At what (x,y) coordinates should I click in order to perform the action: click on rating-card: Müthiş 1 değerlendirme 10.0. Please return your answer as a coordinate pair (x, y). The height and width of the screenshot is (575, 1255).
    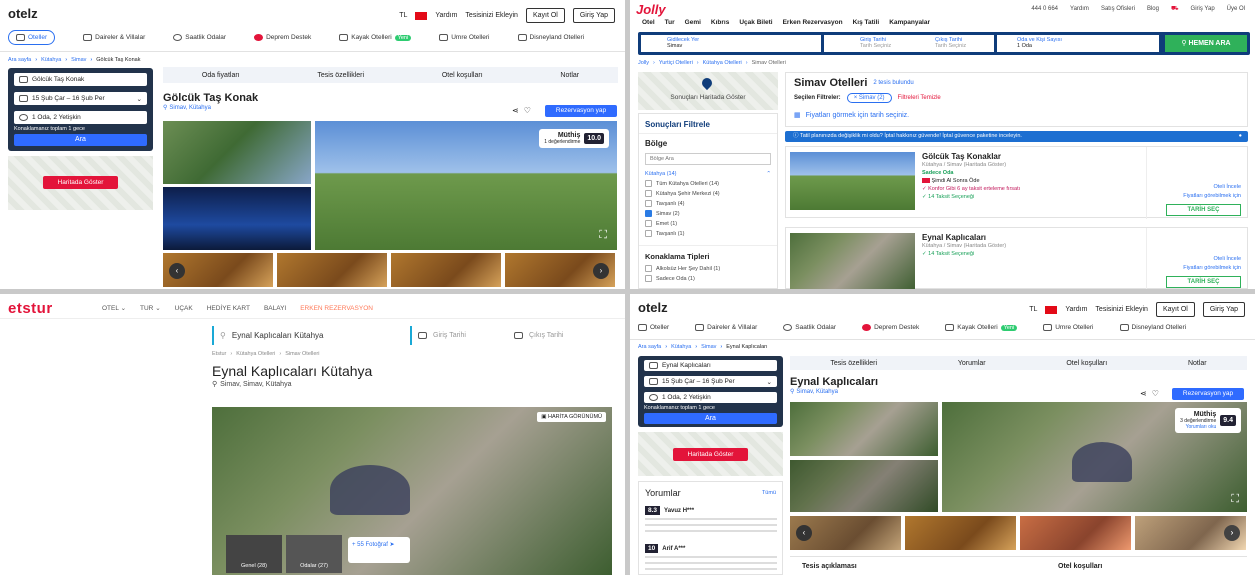
    Looking at the image, I should click on (574, 138).